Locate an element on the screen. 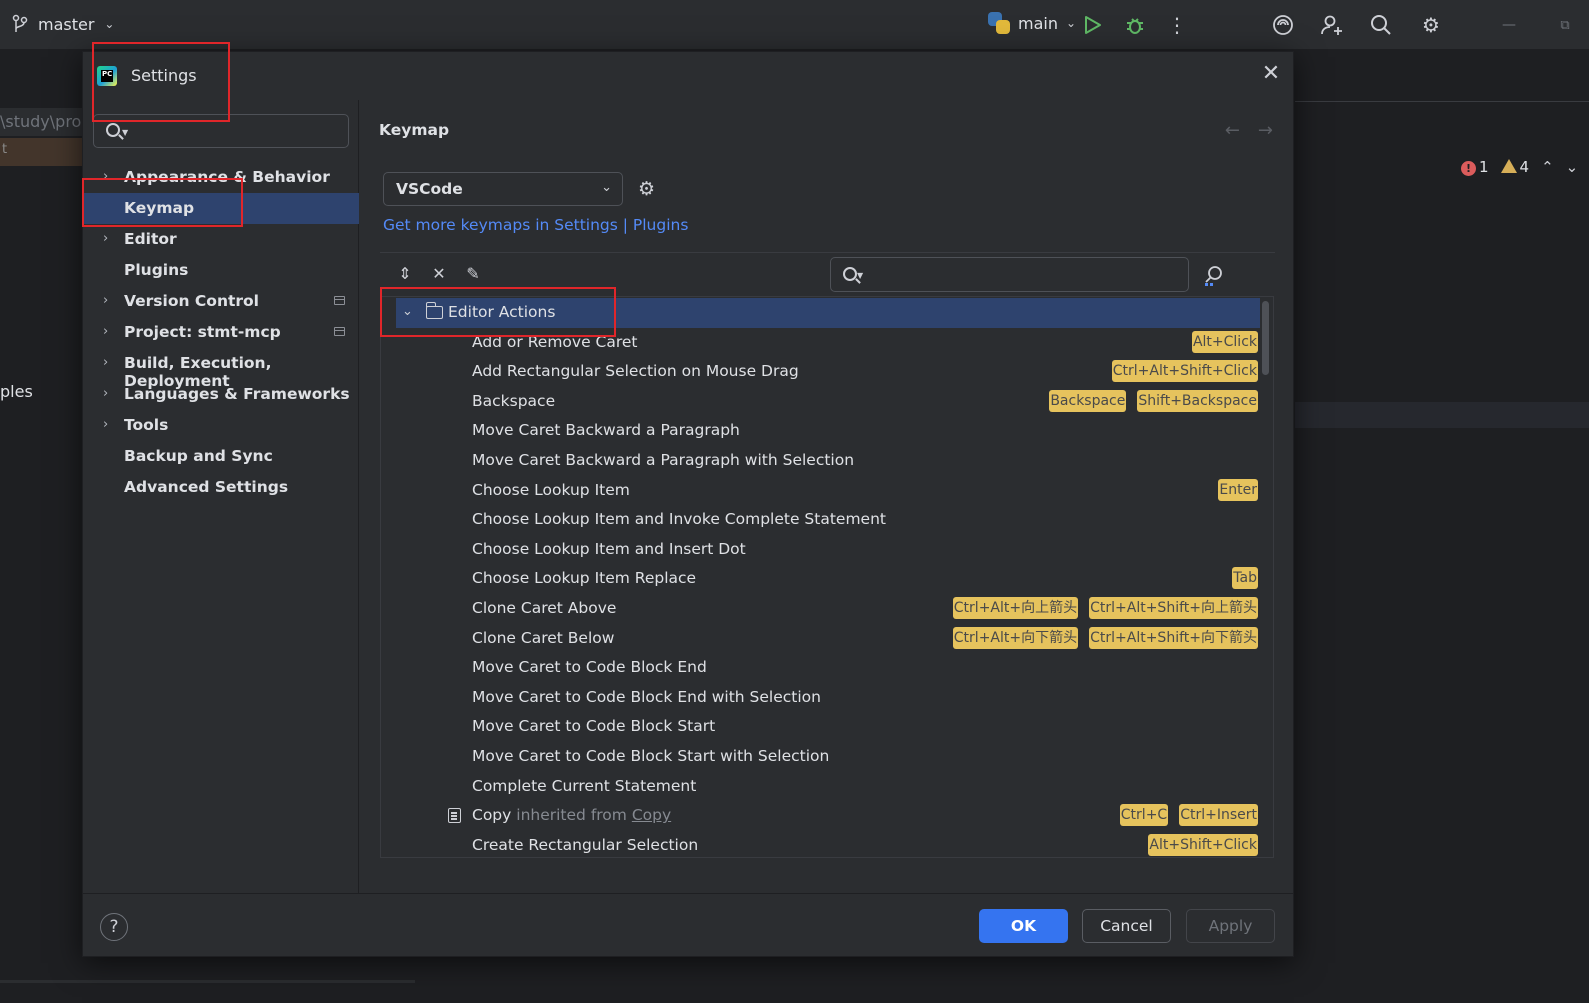 The height and width of the screenshot is (1003, 1589). chevron-up-icon: ⌃ is located at coordinates (1547, 167).